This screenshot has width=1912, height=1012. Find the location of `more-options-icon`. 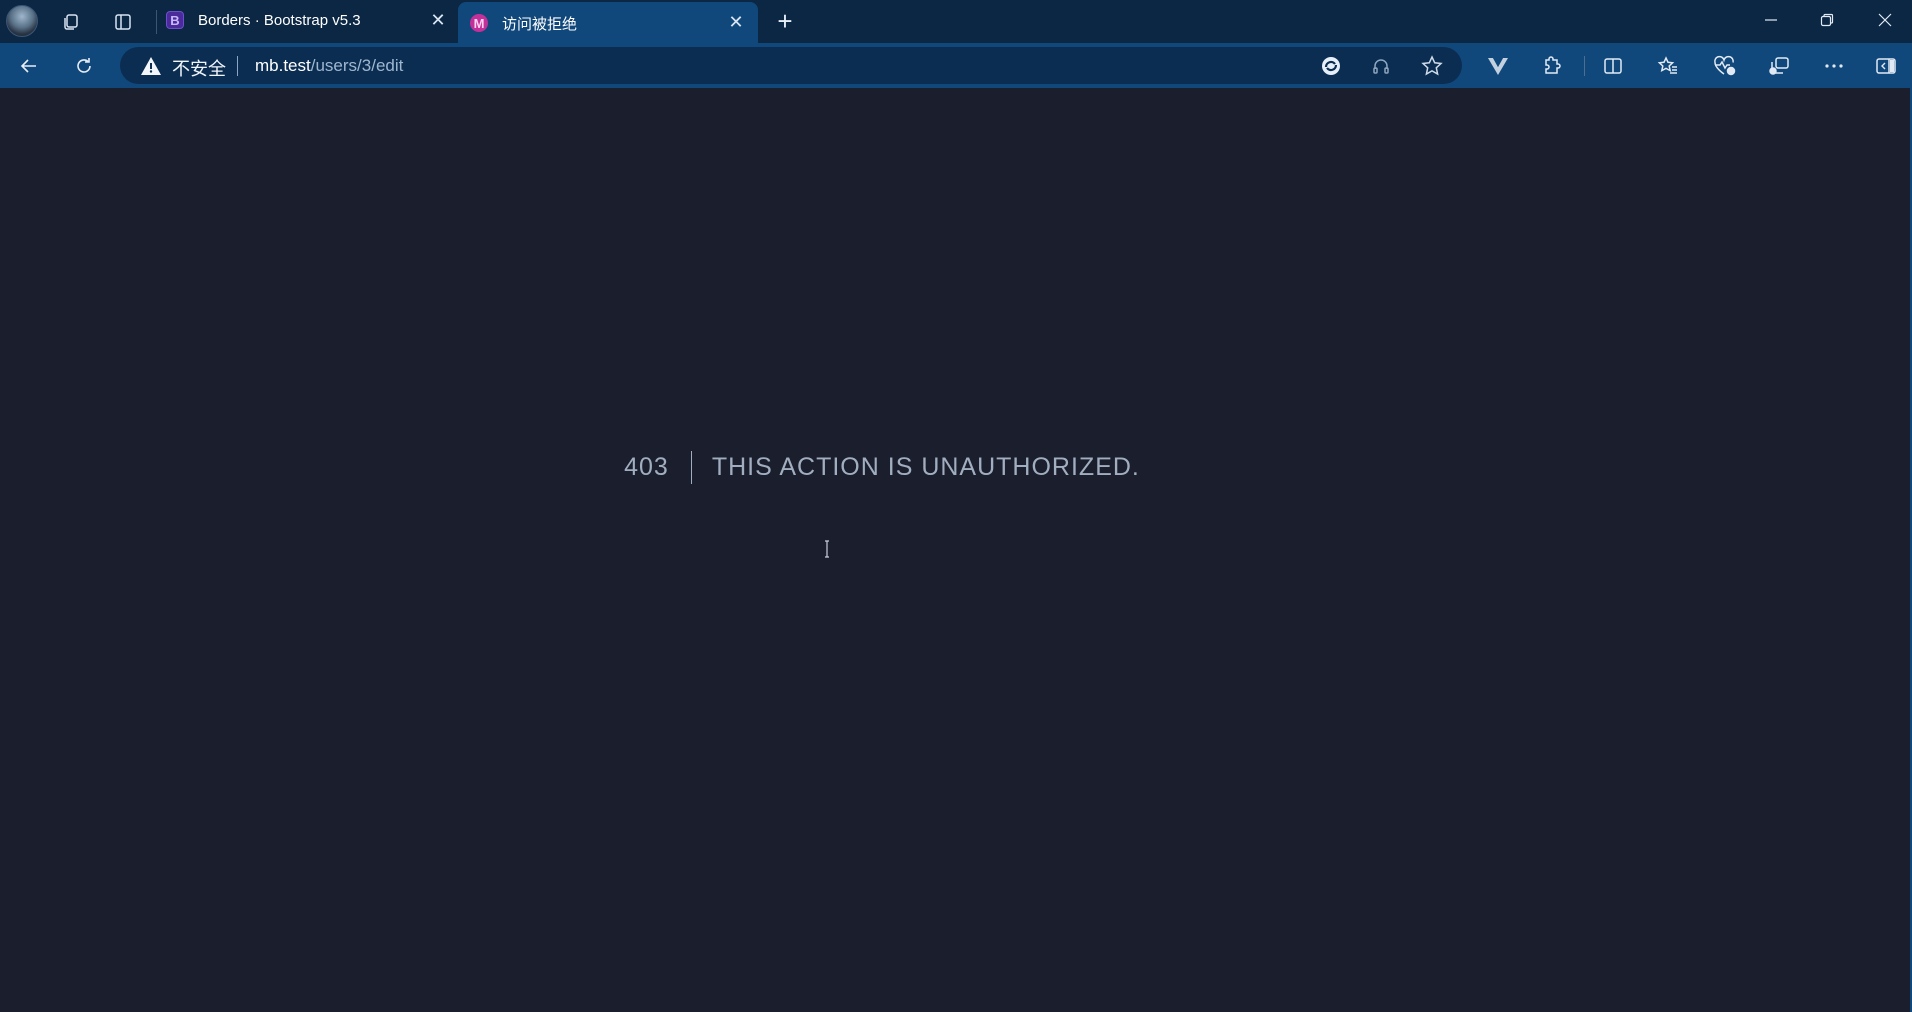

more-options-icon is located at coordinates (1834, 66).